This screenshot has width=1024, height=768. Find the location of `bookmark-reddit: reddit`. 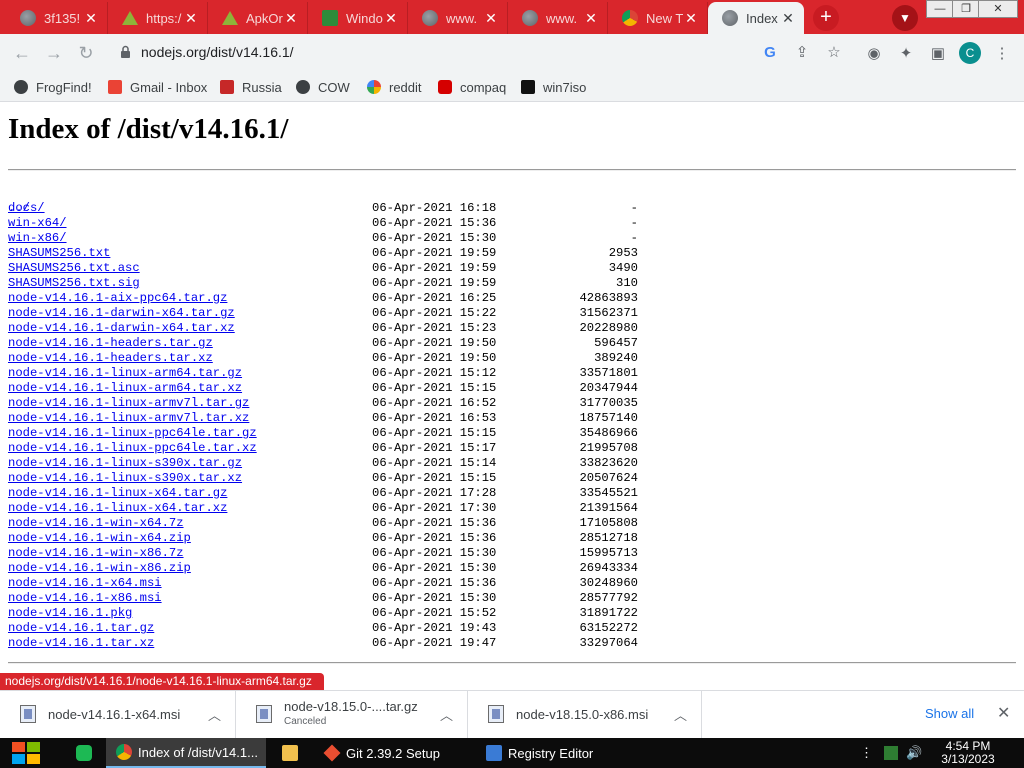

bookmark-reddit: reddit is located at coordinates (394, 87).